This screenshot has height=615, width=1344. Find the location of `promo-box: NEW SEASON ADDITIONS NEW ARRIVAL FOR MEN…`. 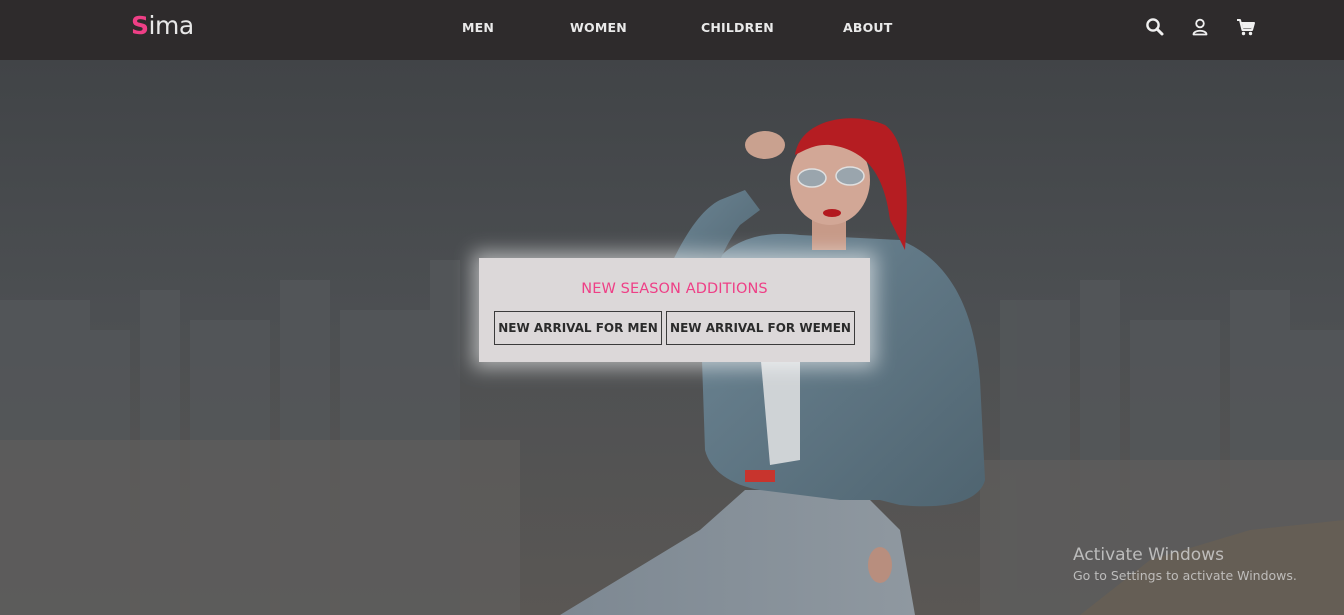

promo-box: NEW SEASON ADDITIONS NEW ARRIVAL FOR MEN… is located at coordinates (674, 310).